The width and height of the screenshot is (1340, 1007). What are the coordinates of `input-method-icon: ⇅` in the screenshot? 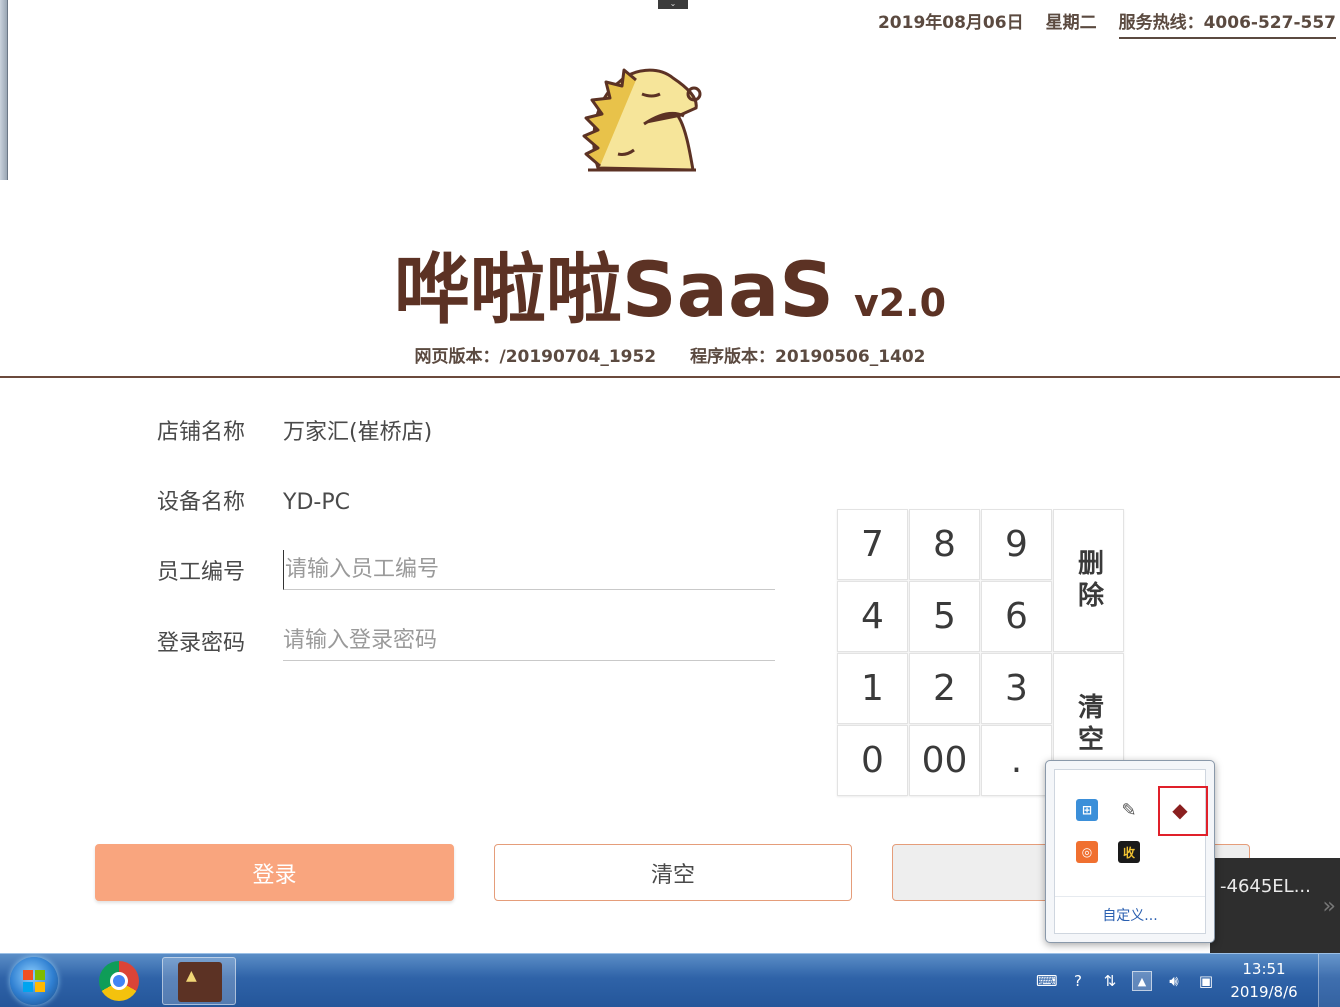 It's located at (1110, 981).